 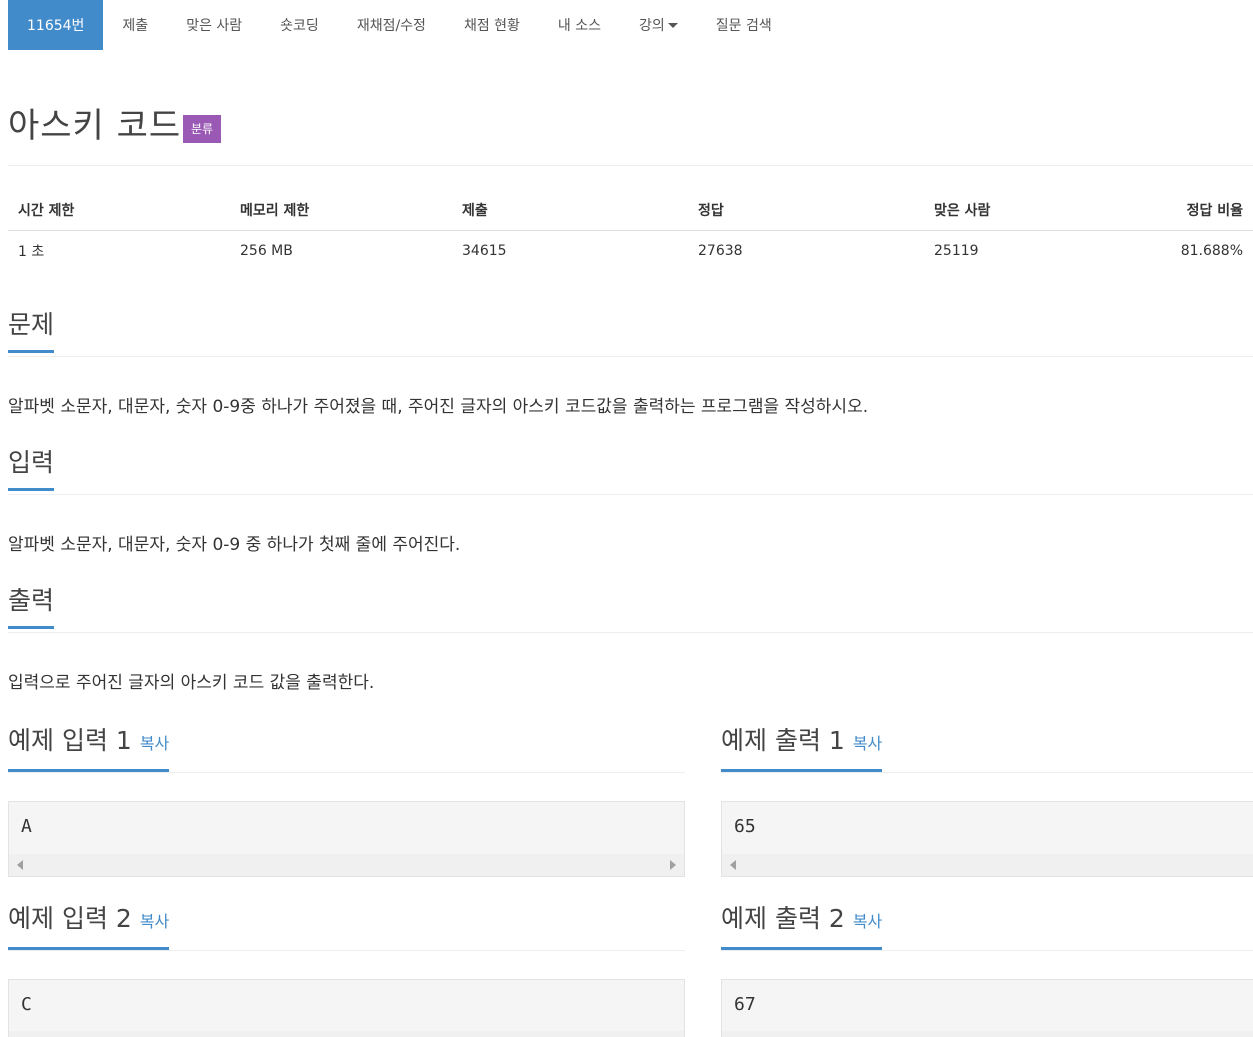 I want to click on input-text: 알파벳 소문자, 대문자, 숫자 0-9 중 하나가 첫째 줄에 주어진다., so click(x=234, y=545).